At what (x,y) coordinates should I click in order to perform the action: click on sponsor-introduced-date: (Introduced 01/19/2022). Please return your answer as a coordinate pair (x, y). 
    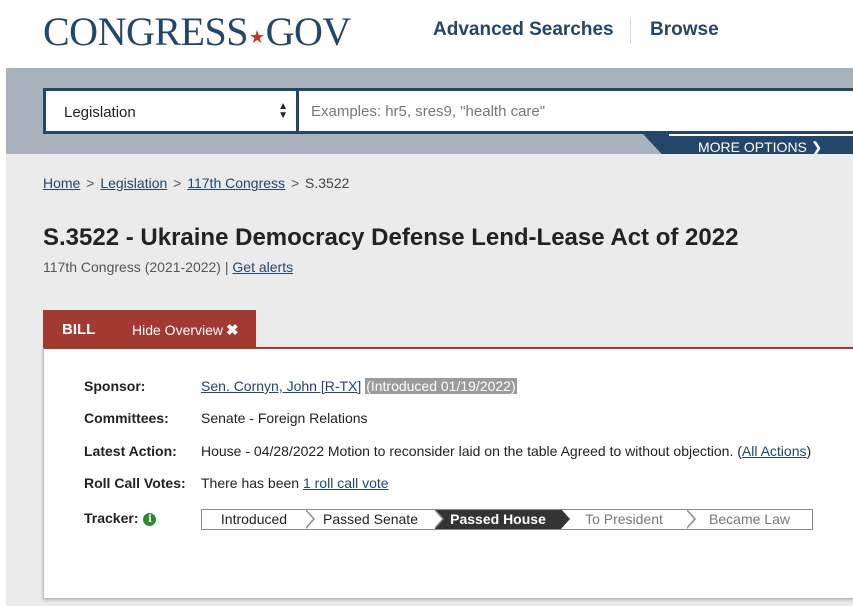
    Looking at the image, I should click on (441, 386).